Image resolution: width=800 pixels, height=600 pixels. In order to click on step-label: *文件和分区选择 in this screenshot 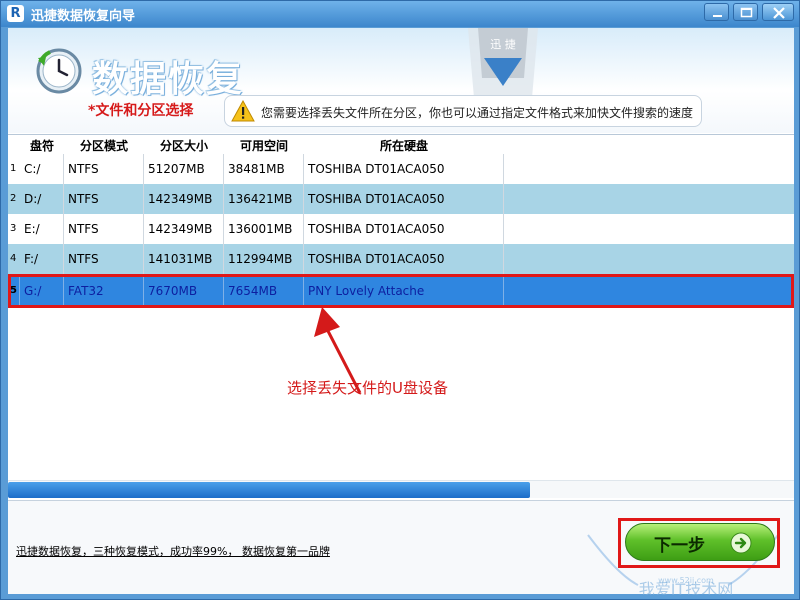, I will do `click(141, 111)`.